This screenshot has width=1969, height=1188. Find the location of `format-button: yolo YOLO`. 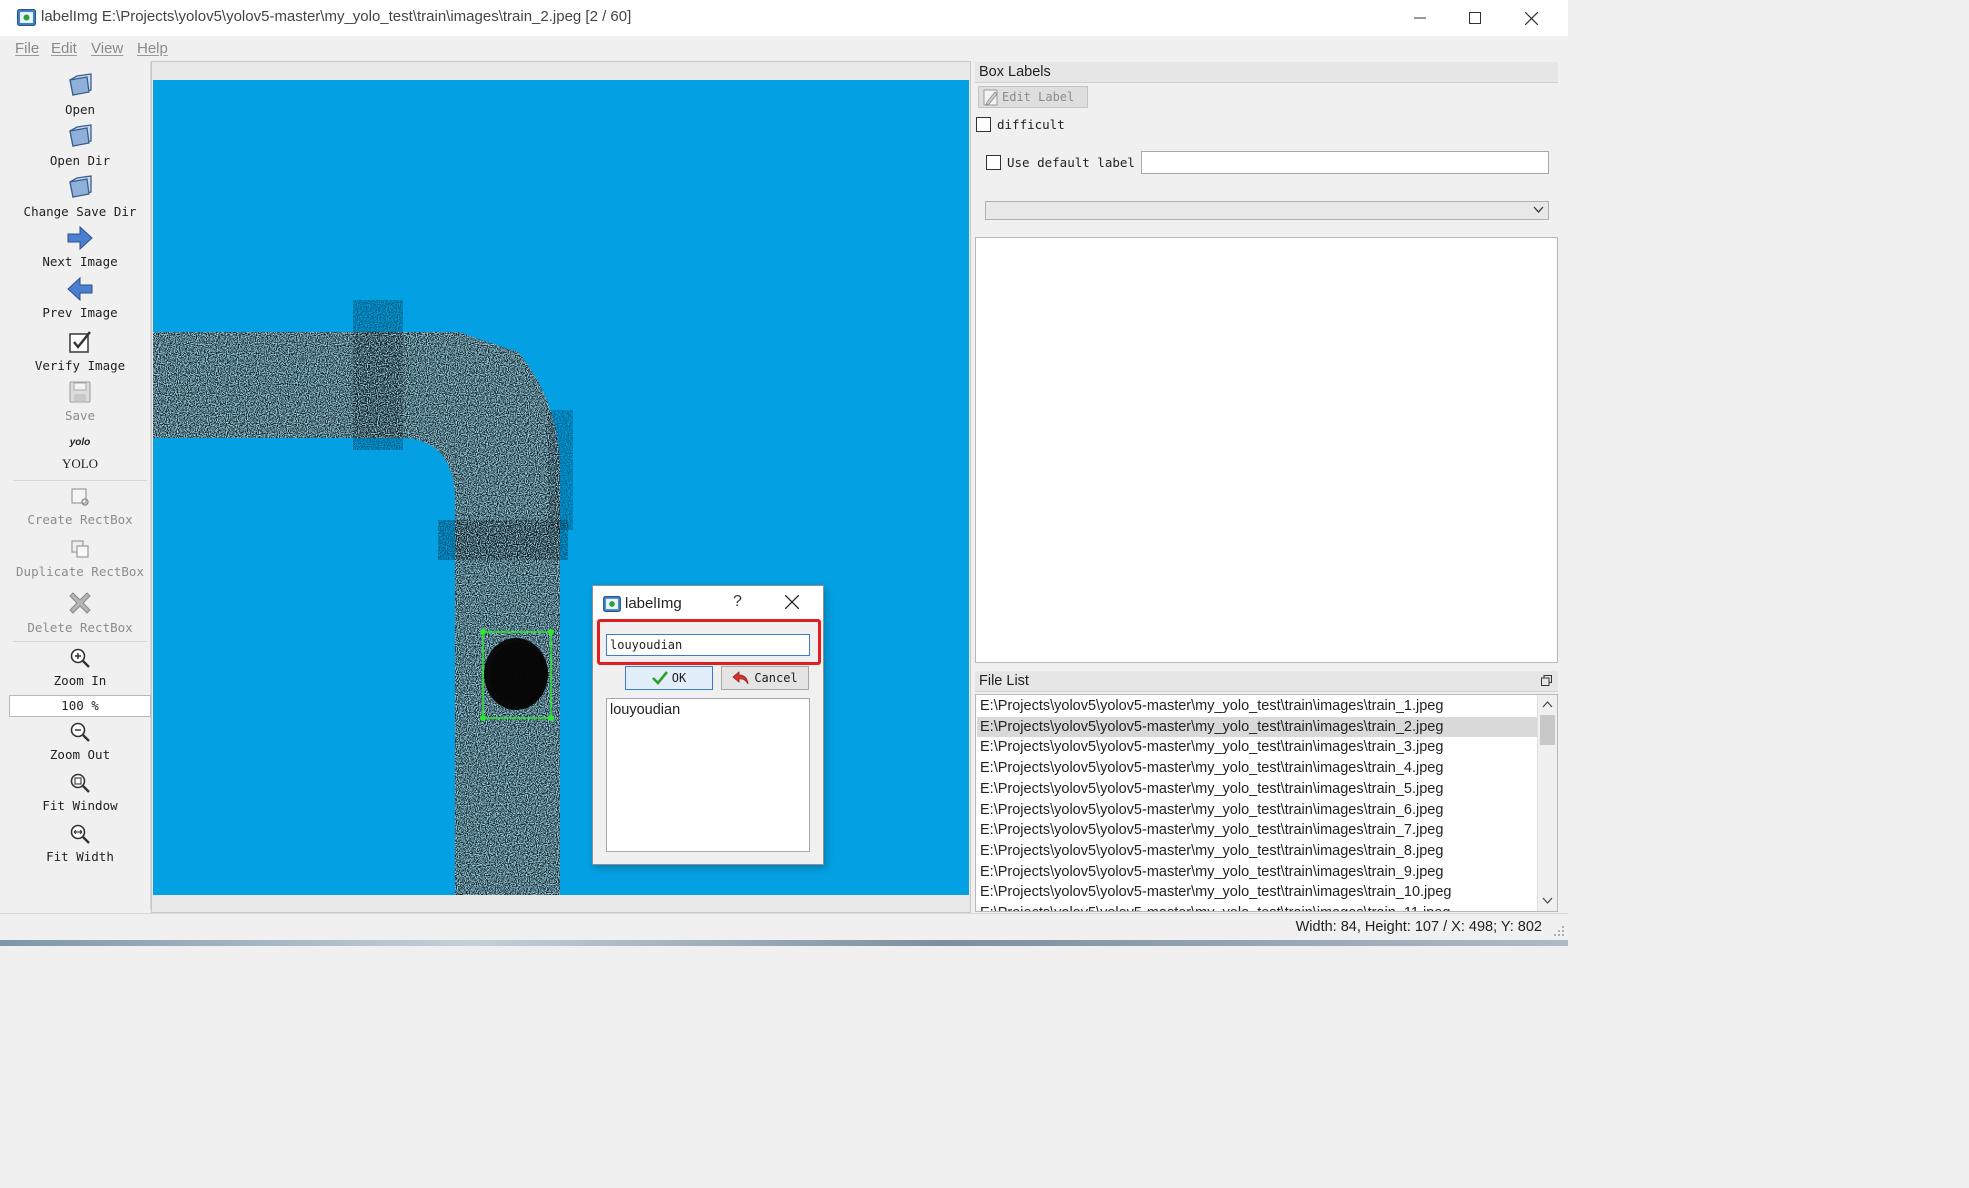

format-button: yolo YOLO is located at coordinates (80, 453).